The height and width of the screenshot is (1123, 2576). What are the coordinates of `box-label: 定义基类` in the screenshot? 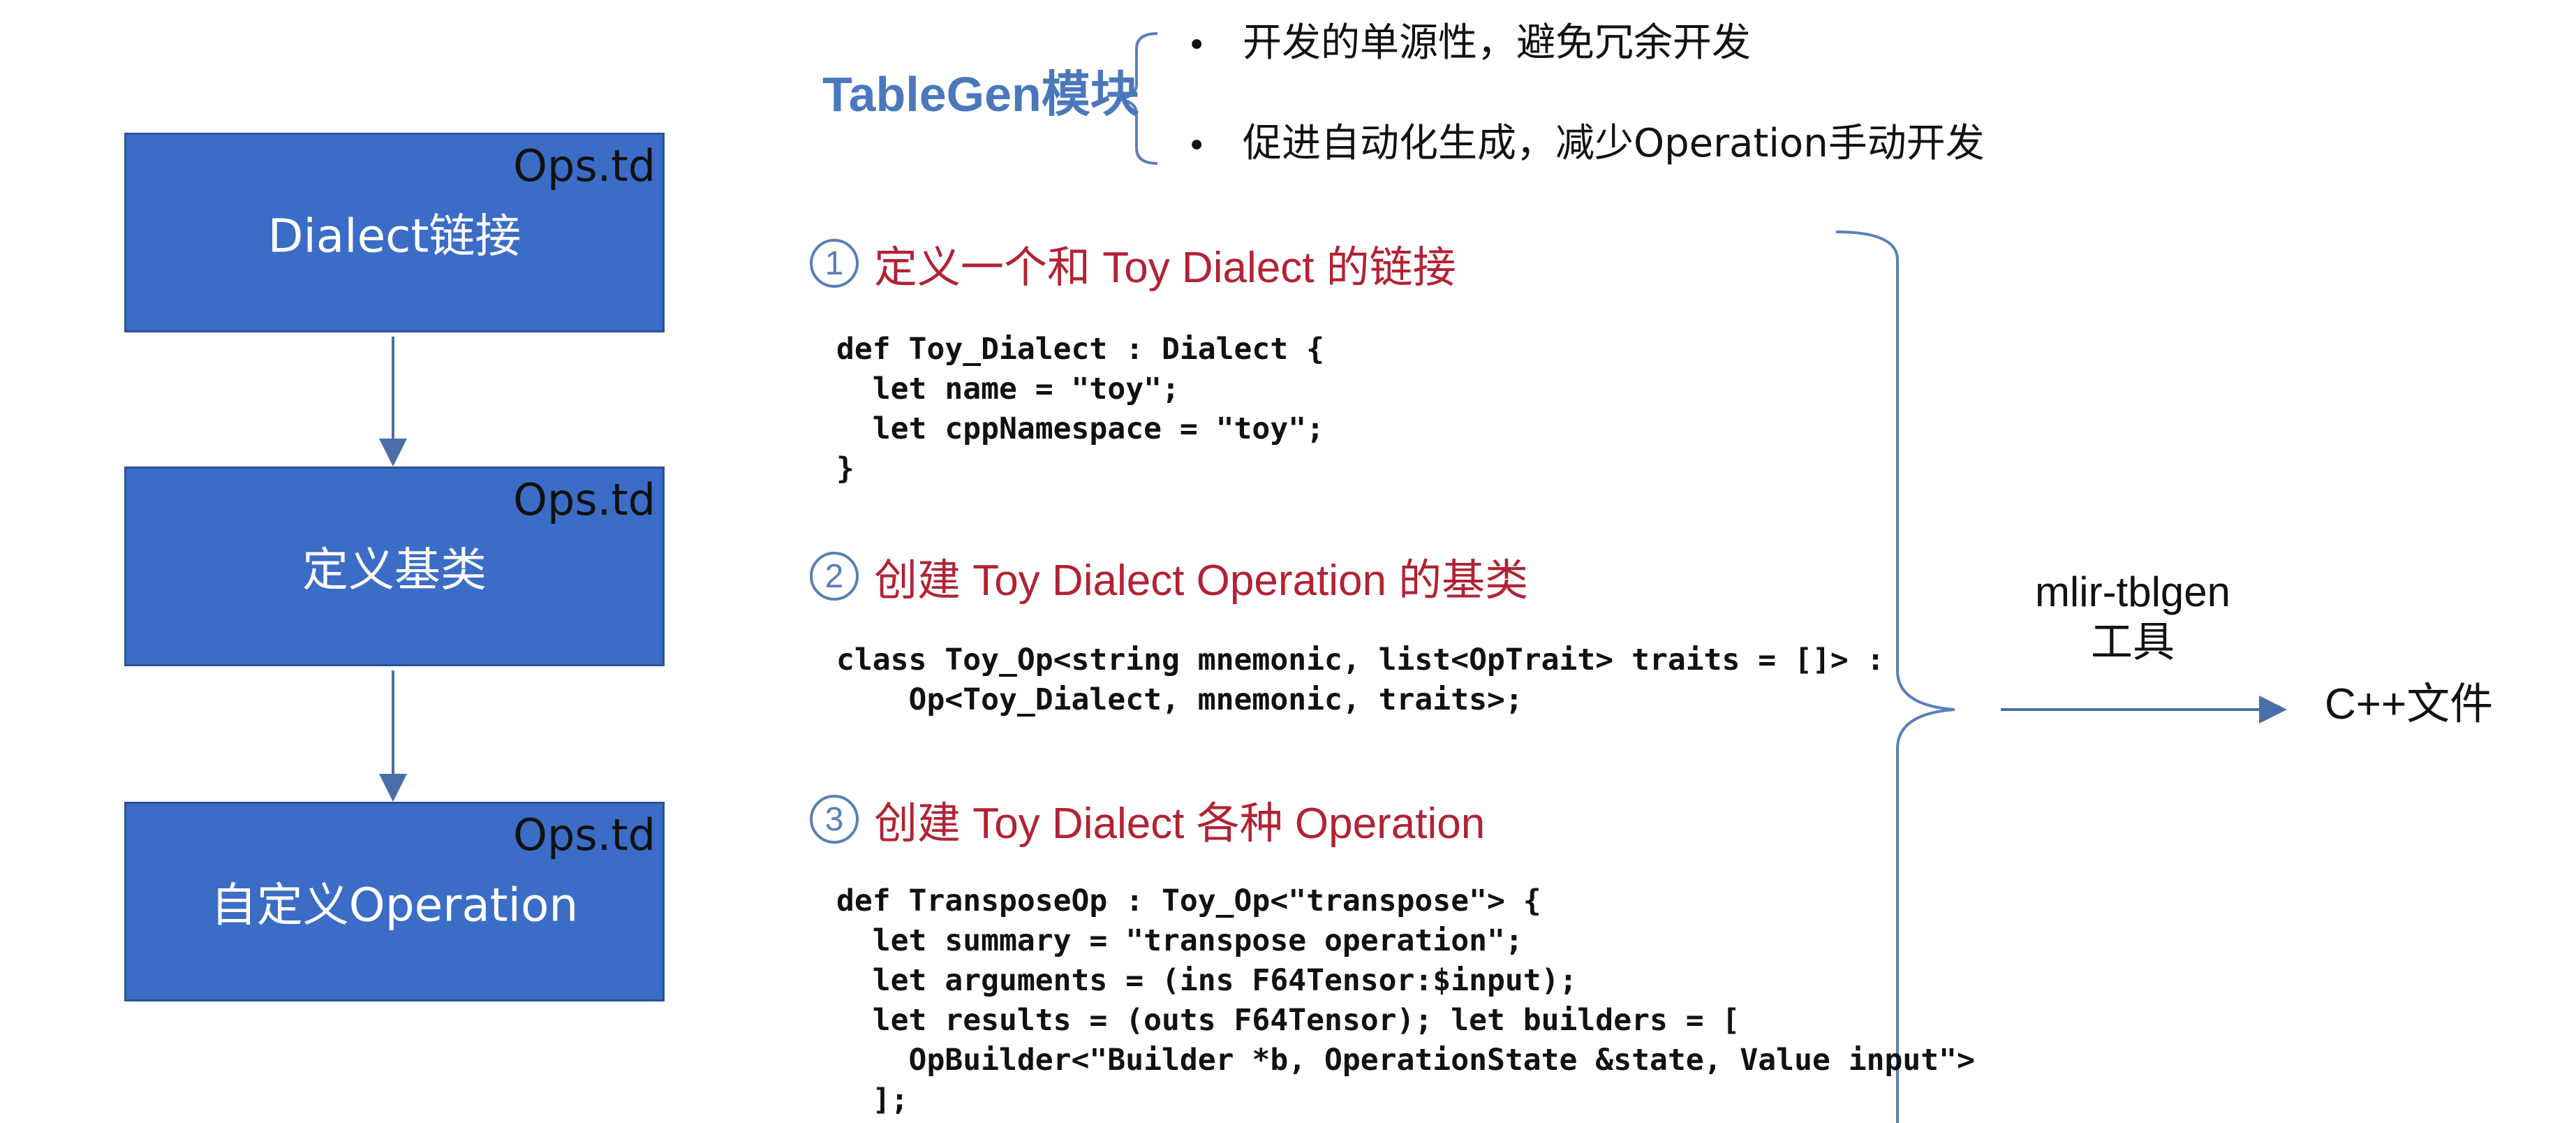 It's located at (394, 570).